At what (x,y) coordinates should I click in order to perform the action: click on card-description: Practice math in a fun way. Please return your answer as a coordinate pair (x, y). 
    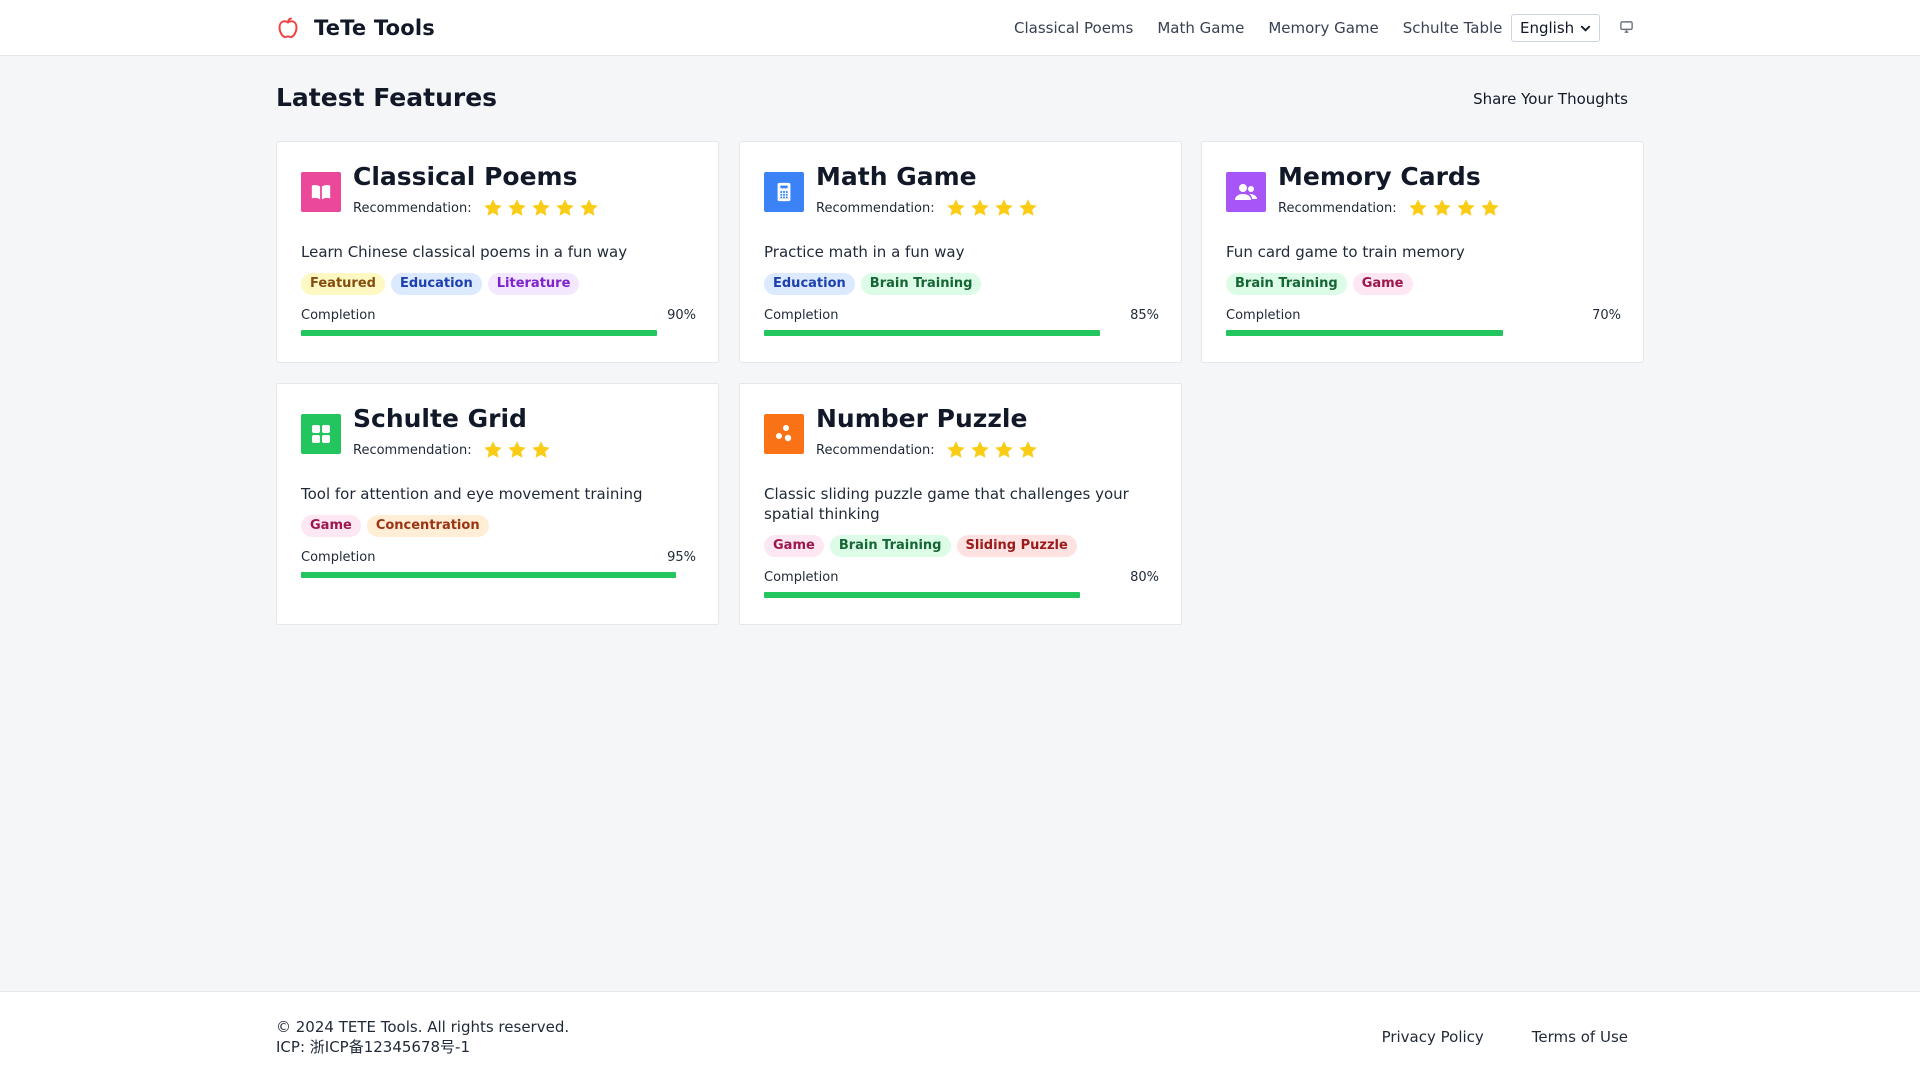
    Looking at the image, I should click on (864, 252).